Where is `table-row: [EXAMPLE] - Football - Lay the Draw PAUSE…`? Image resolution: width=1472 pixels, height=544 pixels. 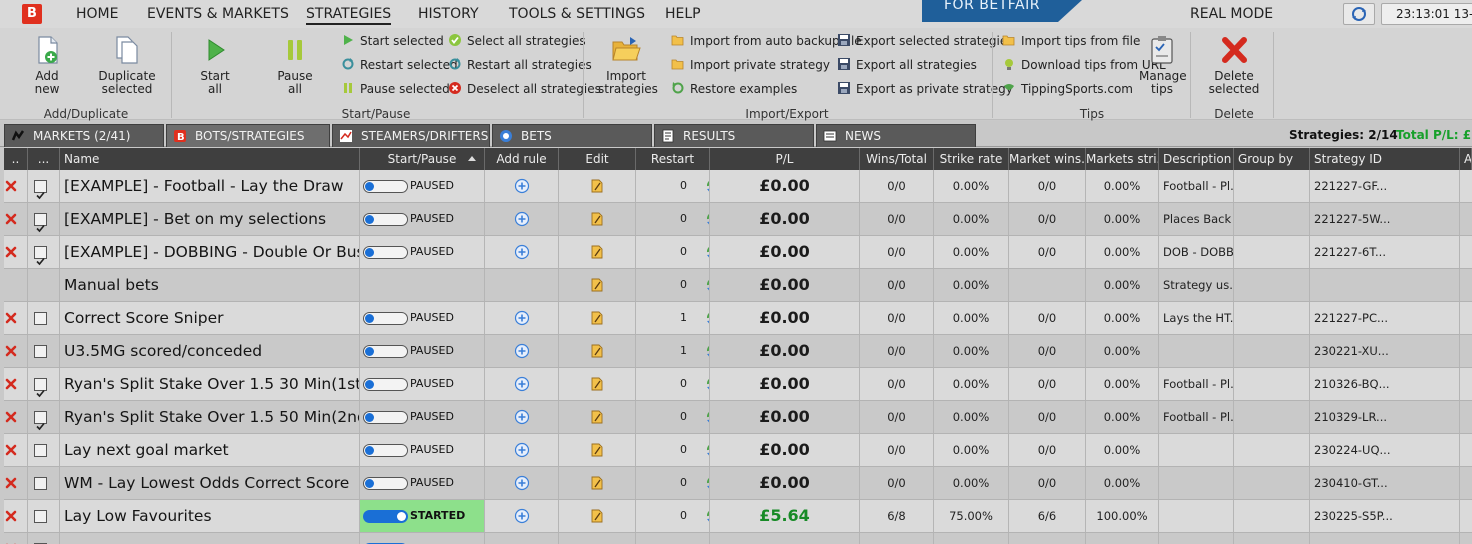 table-row: [EXAMPLE] - Football - Lay the Draw PAUSE… is located at coordinates (738, 186).